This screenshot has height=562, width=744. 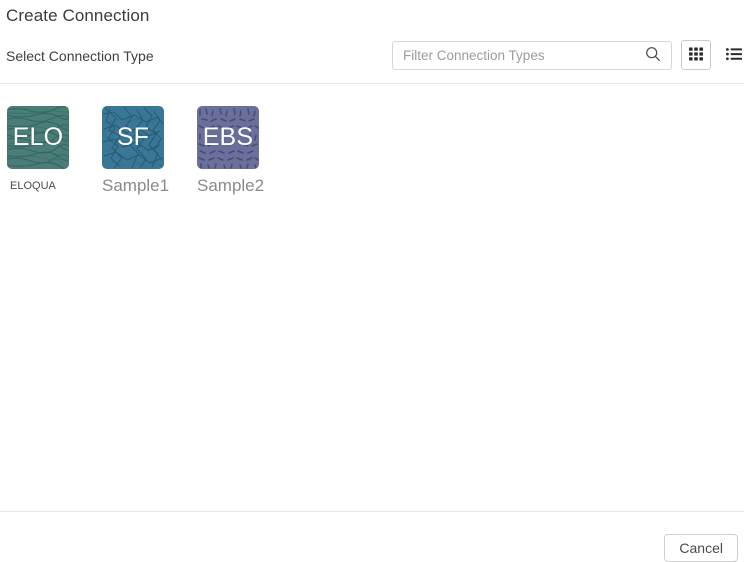 I want to click on connection-type-tile: SF Sample1, so click(x=149, y=151).